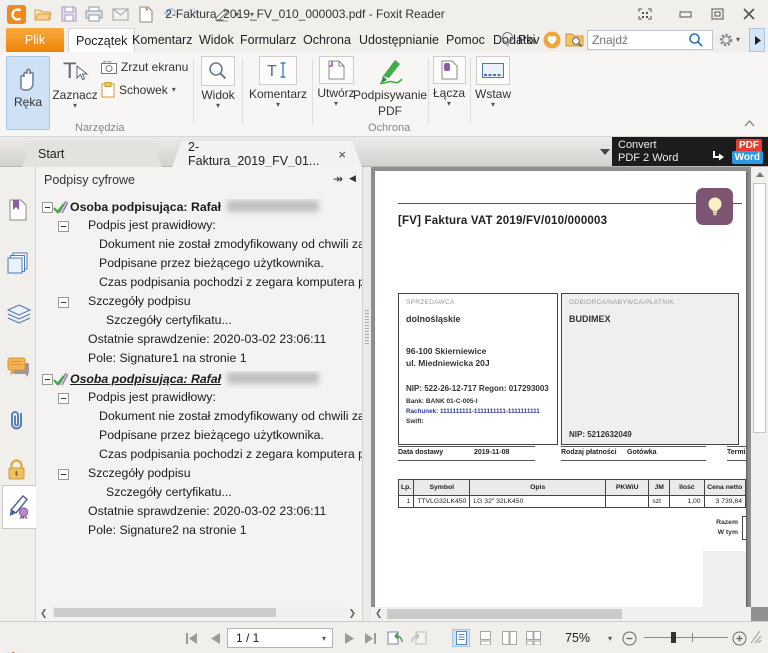 This screenshot has width=768, height=653. Describe the element at coordinates (449, 82) in the screenshot. I see `links-button: Łącza ▾` at that location.